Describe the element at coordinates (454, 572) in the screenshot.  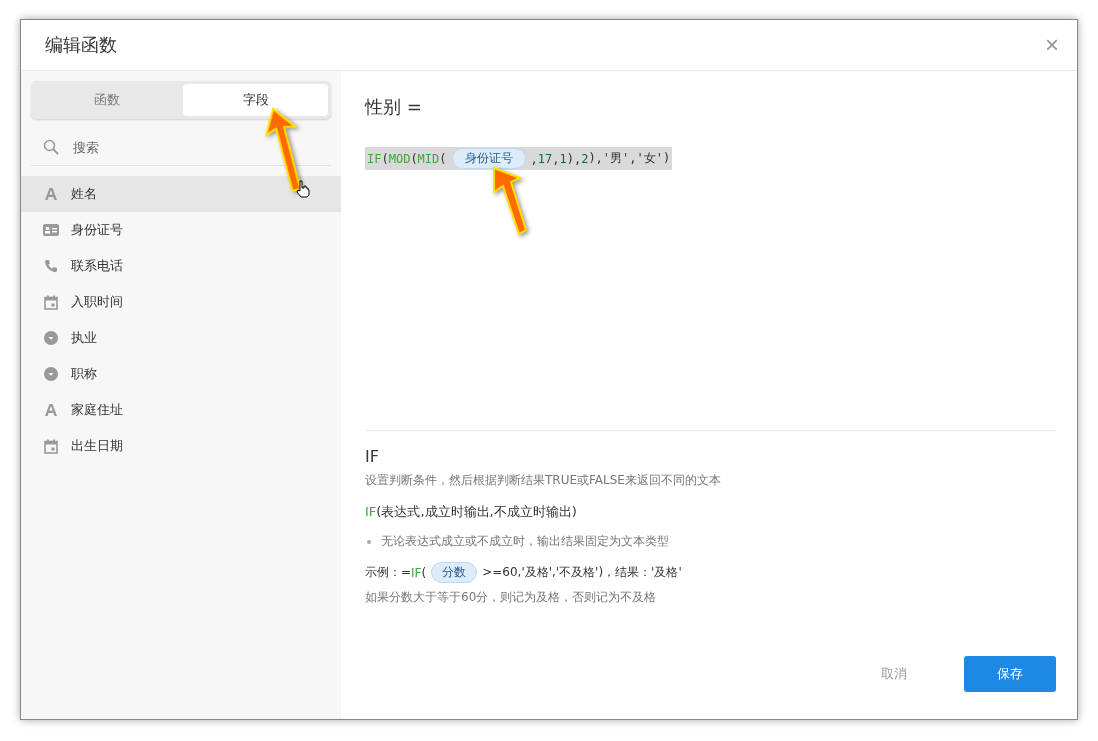
I see `field-tag: 分数` at that location.